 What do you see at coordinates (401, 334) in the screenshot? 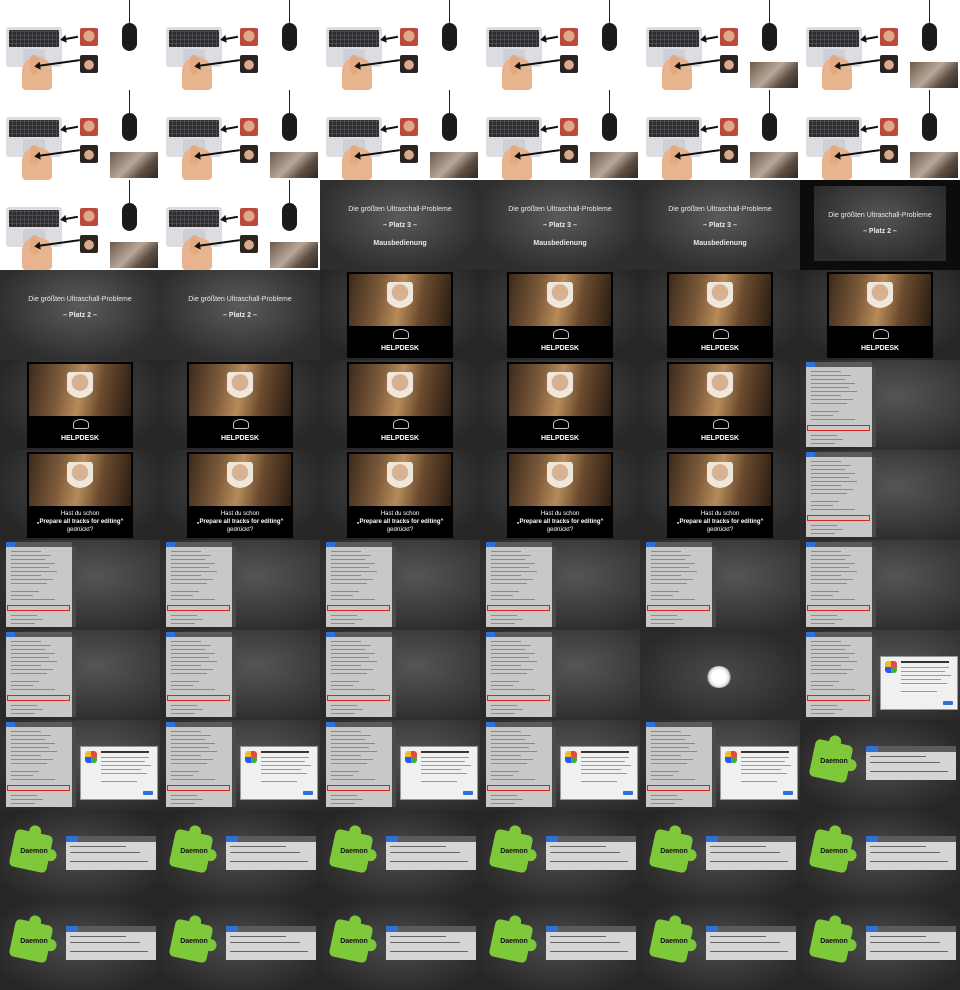
I see `logo-icon` at bounding box center [401, 334].